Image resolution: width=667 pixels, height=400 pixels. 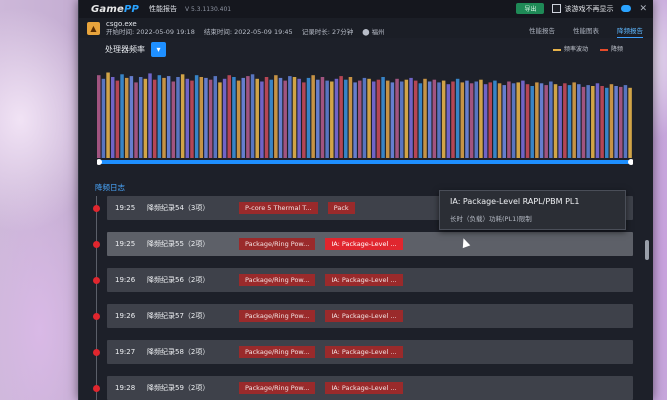 I want to click on location: ⬤ 福州, so click(x=373, y=32).